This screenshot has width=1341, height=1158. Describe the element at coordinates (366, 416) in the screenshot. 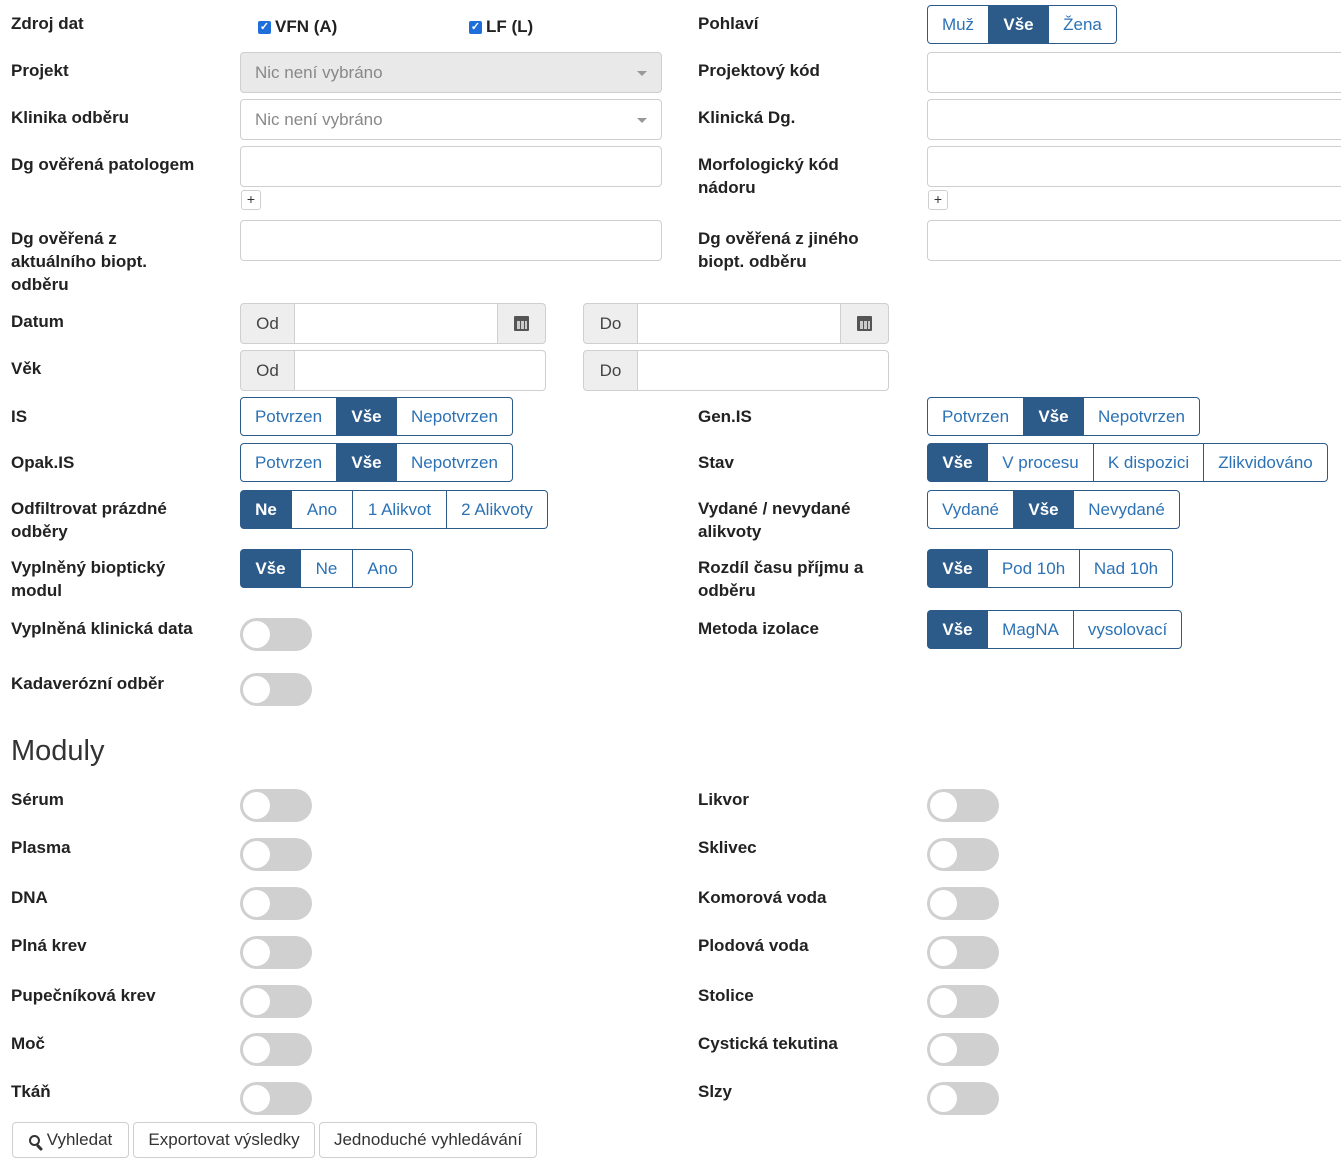

I see `is-all-button: Vše` at that location.